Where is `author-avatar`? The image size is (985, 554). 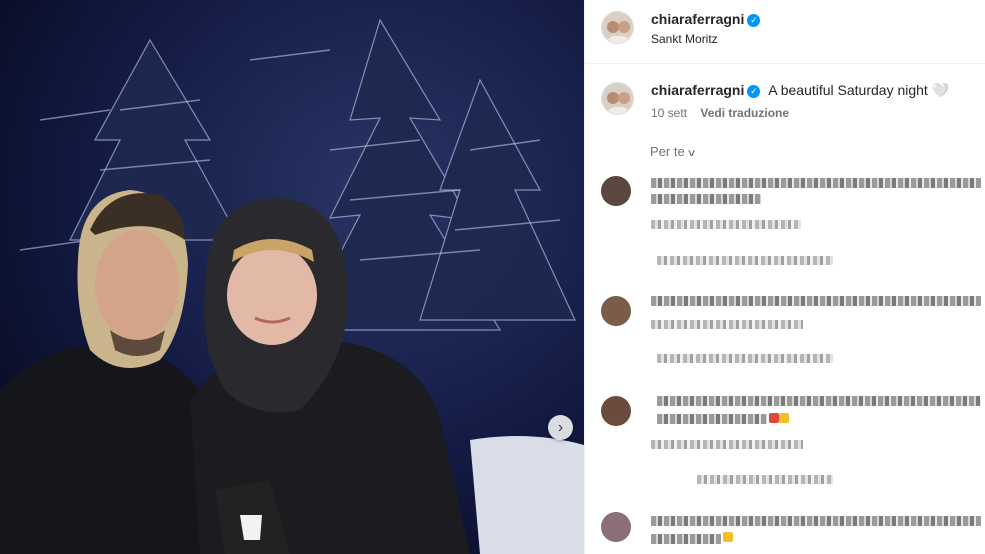
author-avatar is located at coordinates (617, 27).